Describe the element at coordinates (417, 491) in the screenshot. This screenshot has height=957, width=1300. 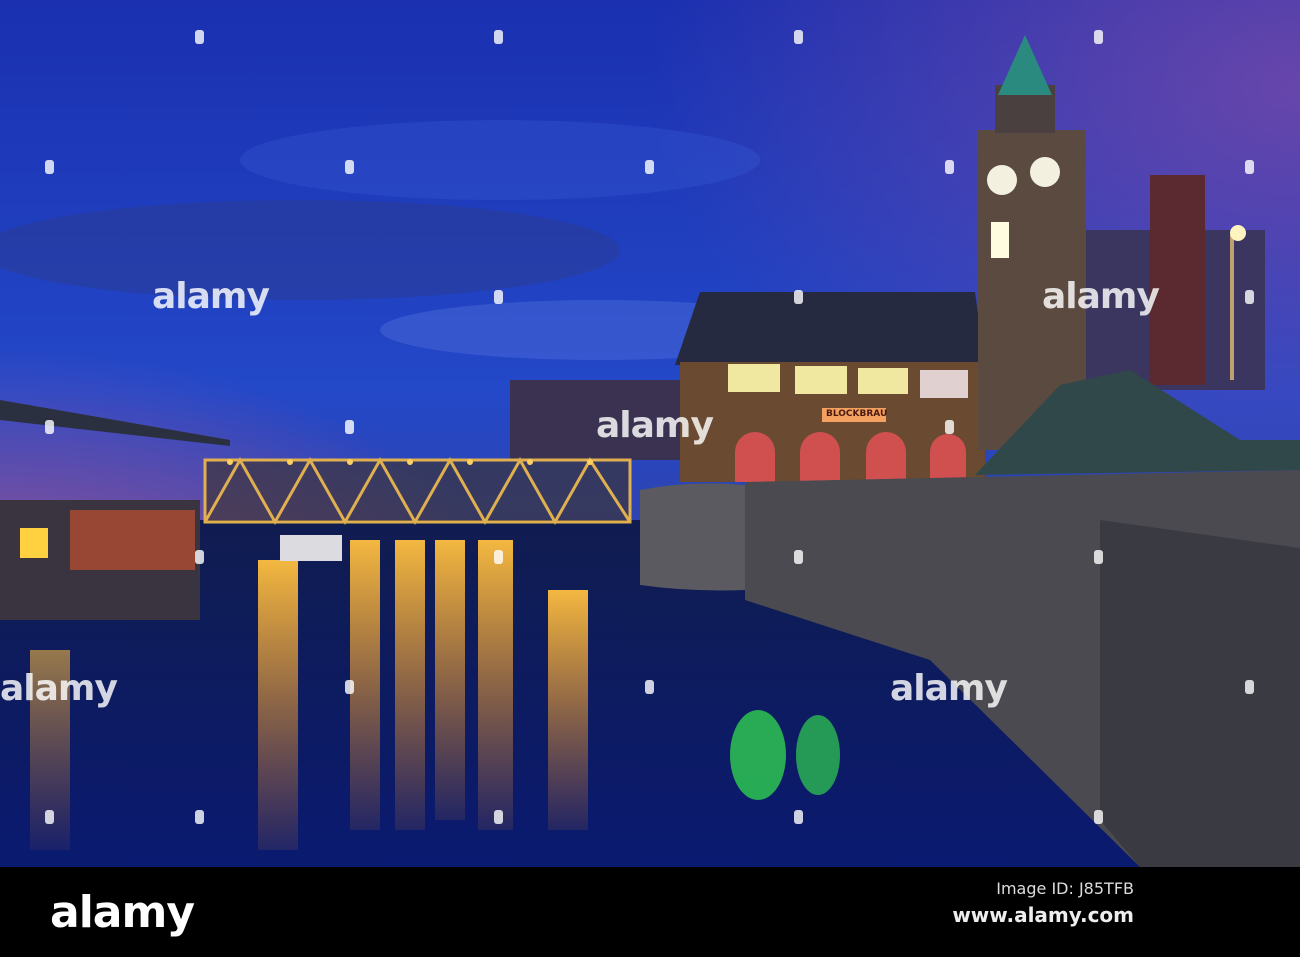
I see `footbridge` at that location.